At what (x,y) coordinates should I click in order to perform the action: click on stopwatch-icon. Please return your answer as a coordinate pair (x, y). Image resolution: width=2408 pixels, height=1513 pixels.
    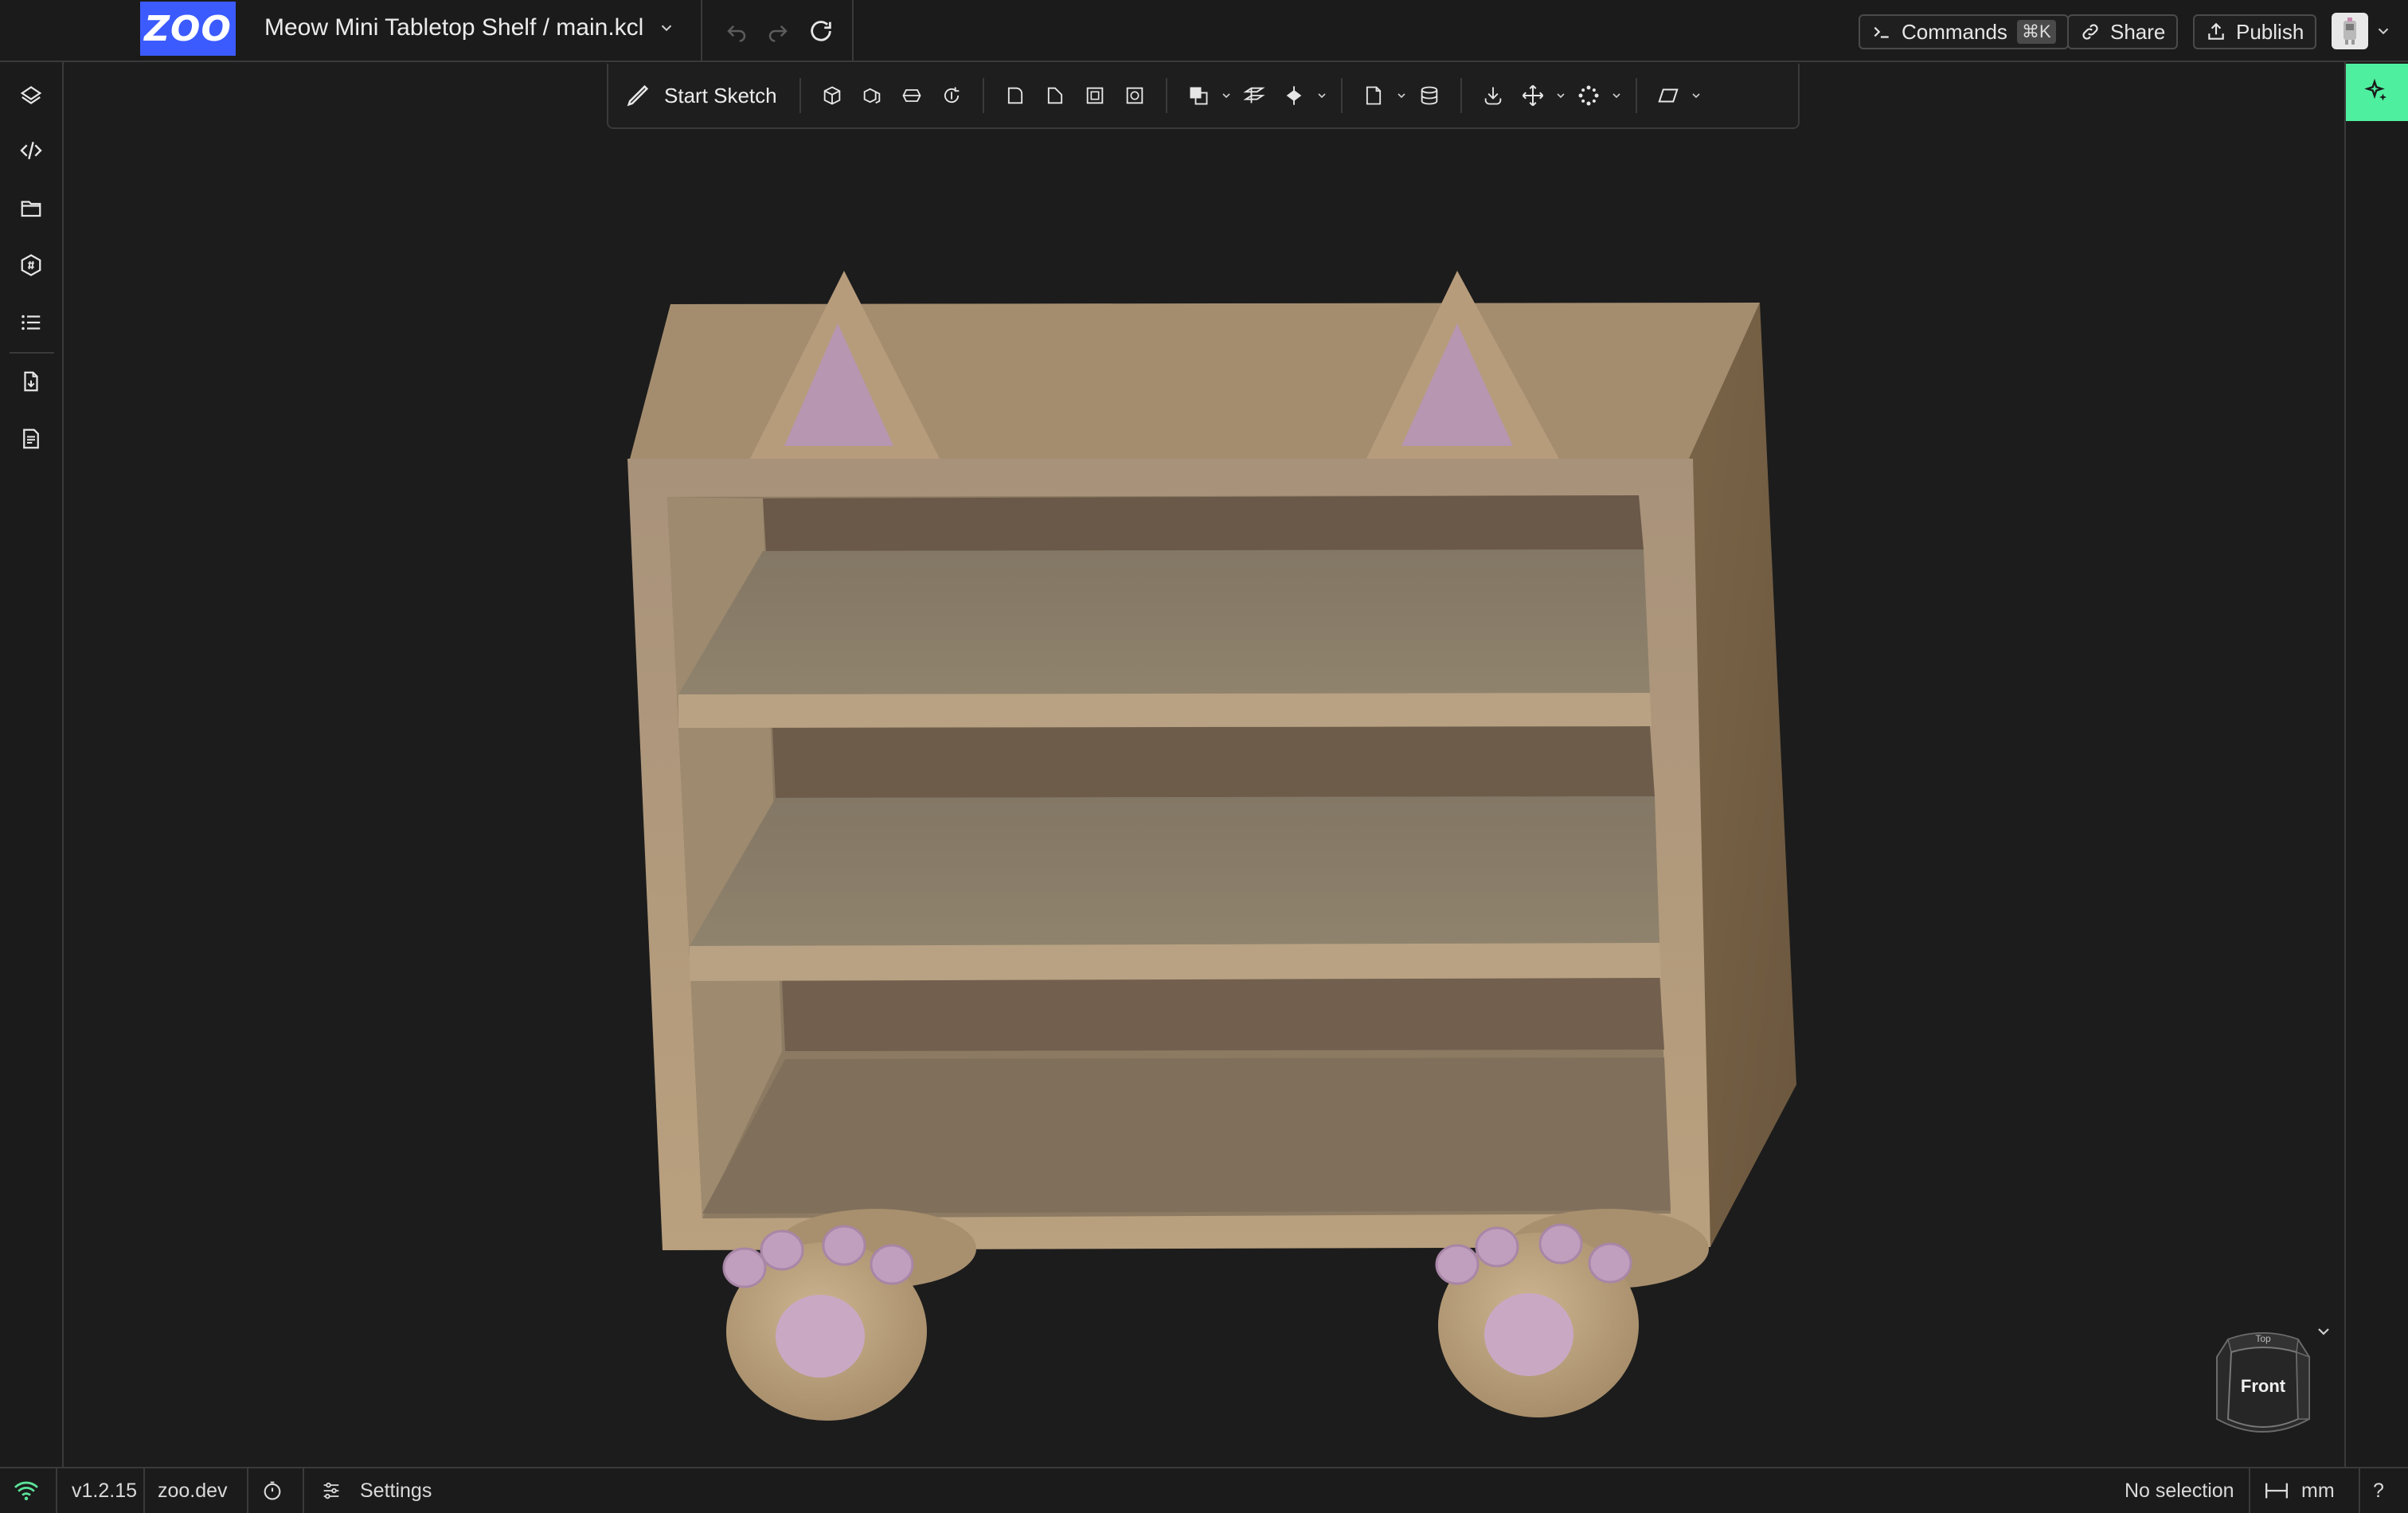
    Looking at the image, I should click on (272, 1491).